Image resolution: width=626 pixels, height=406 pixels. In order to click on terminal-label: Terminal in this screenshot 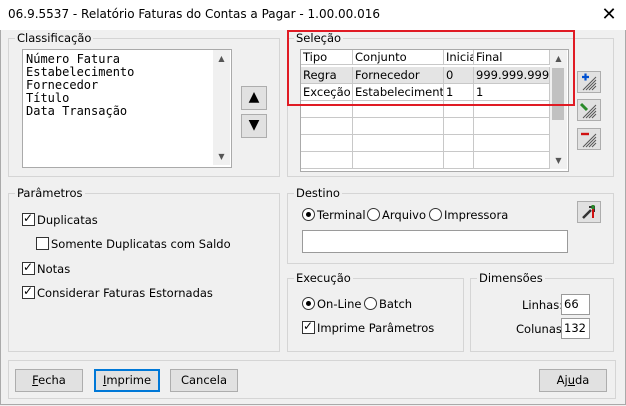, I will do `click(341, 215)`.